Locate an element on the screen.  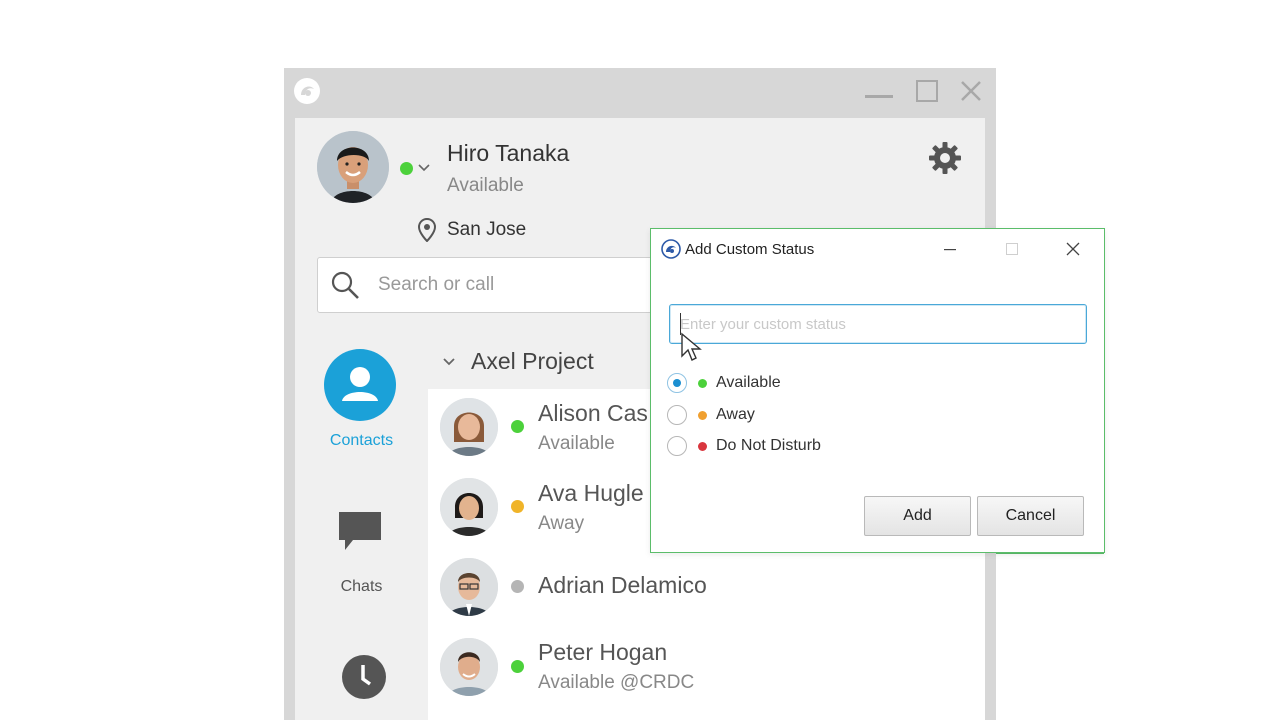
close-button is located at coordinates (971, 91).